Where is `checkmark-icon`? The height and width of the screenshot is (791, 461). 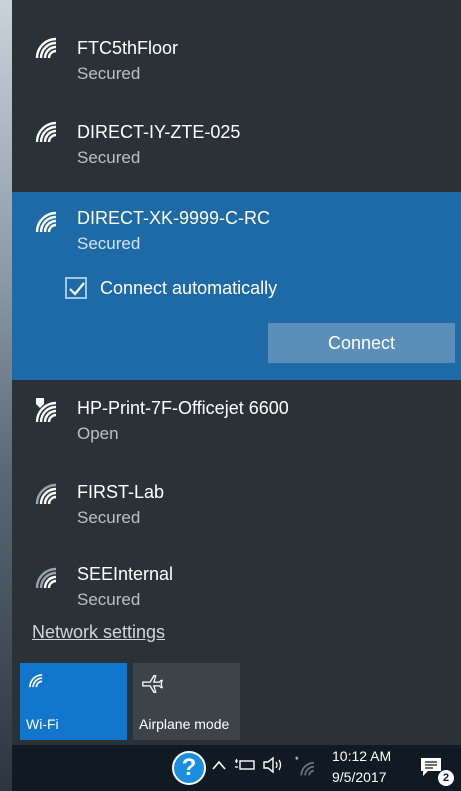
checkmark-icon is located at coordinates (77, 289).